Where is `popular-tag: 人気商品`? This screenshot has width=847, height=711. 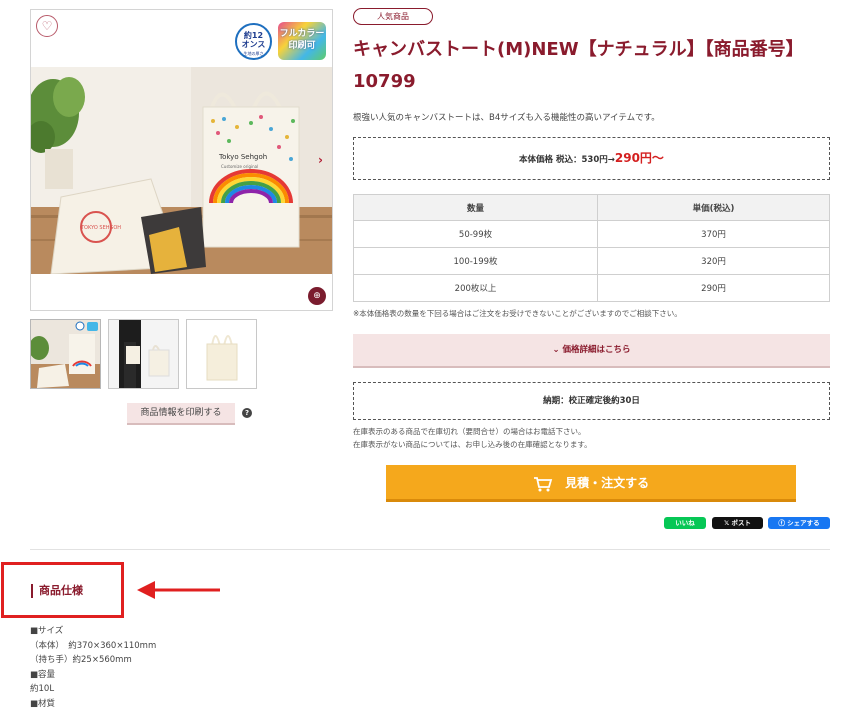
popular-tag: 人気商品 is located at coordinates (393, 16).